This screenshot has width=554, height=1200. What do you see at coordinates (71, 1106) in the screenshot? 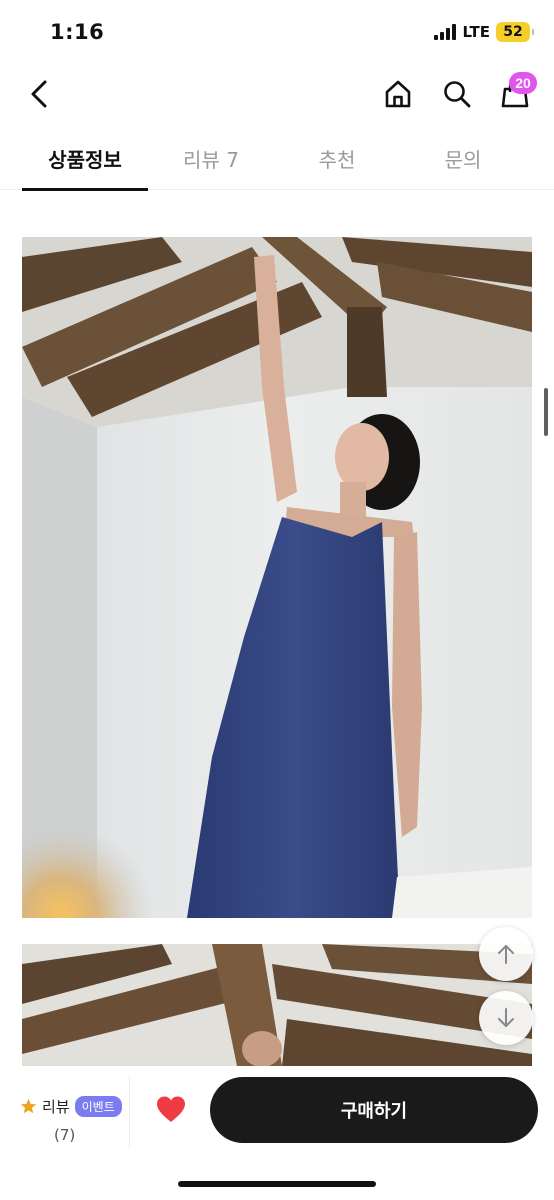
I see `review-summary-top: 리뷰 이벤트` at bounding box center [71, 1106].